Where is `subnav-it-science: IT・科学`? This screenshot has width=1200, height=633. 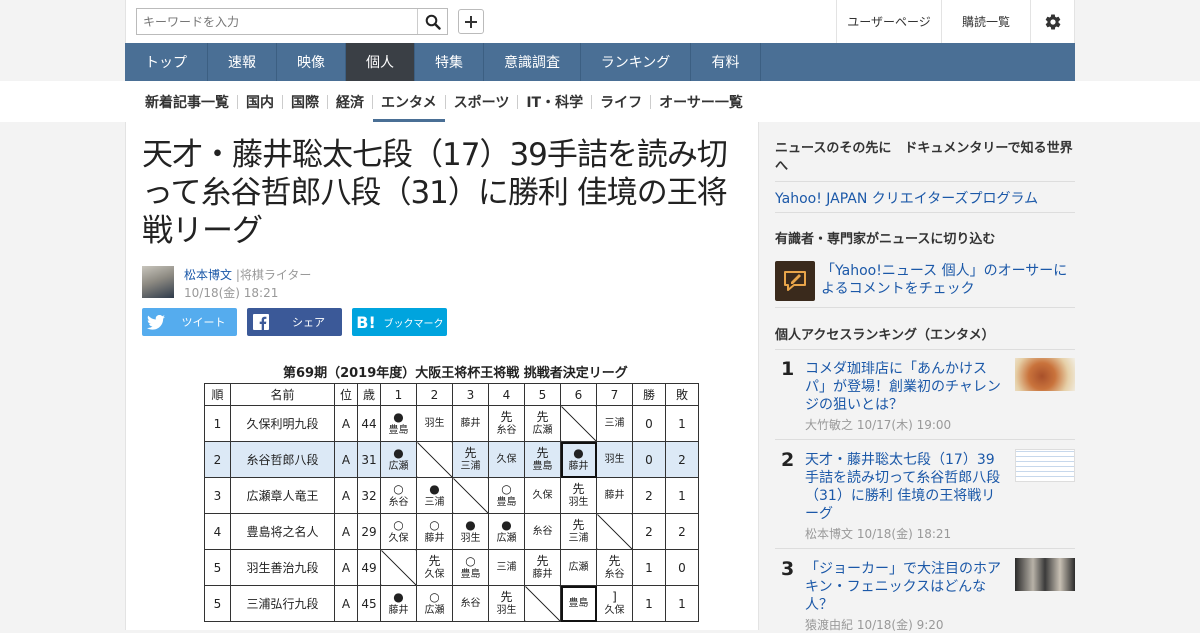 subnav-it-science: IT・科学 is located at coordinates (554, 101).